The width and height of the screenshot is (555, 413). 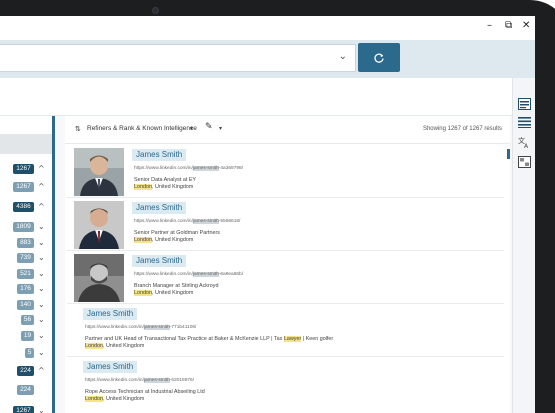 I want to click on list-icon, so click(x=524, y=122).